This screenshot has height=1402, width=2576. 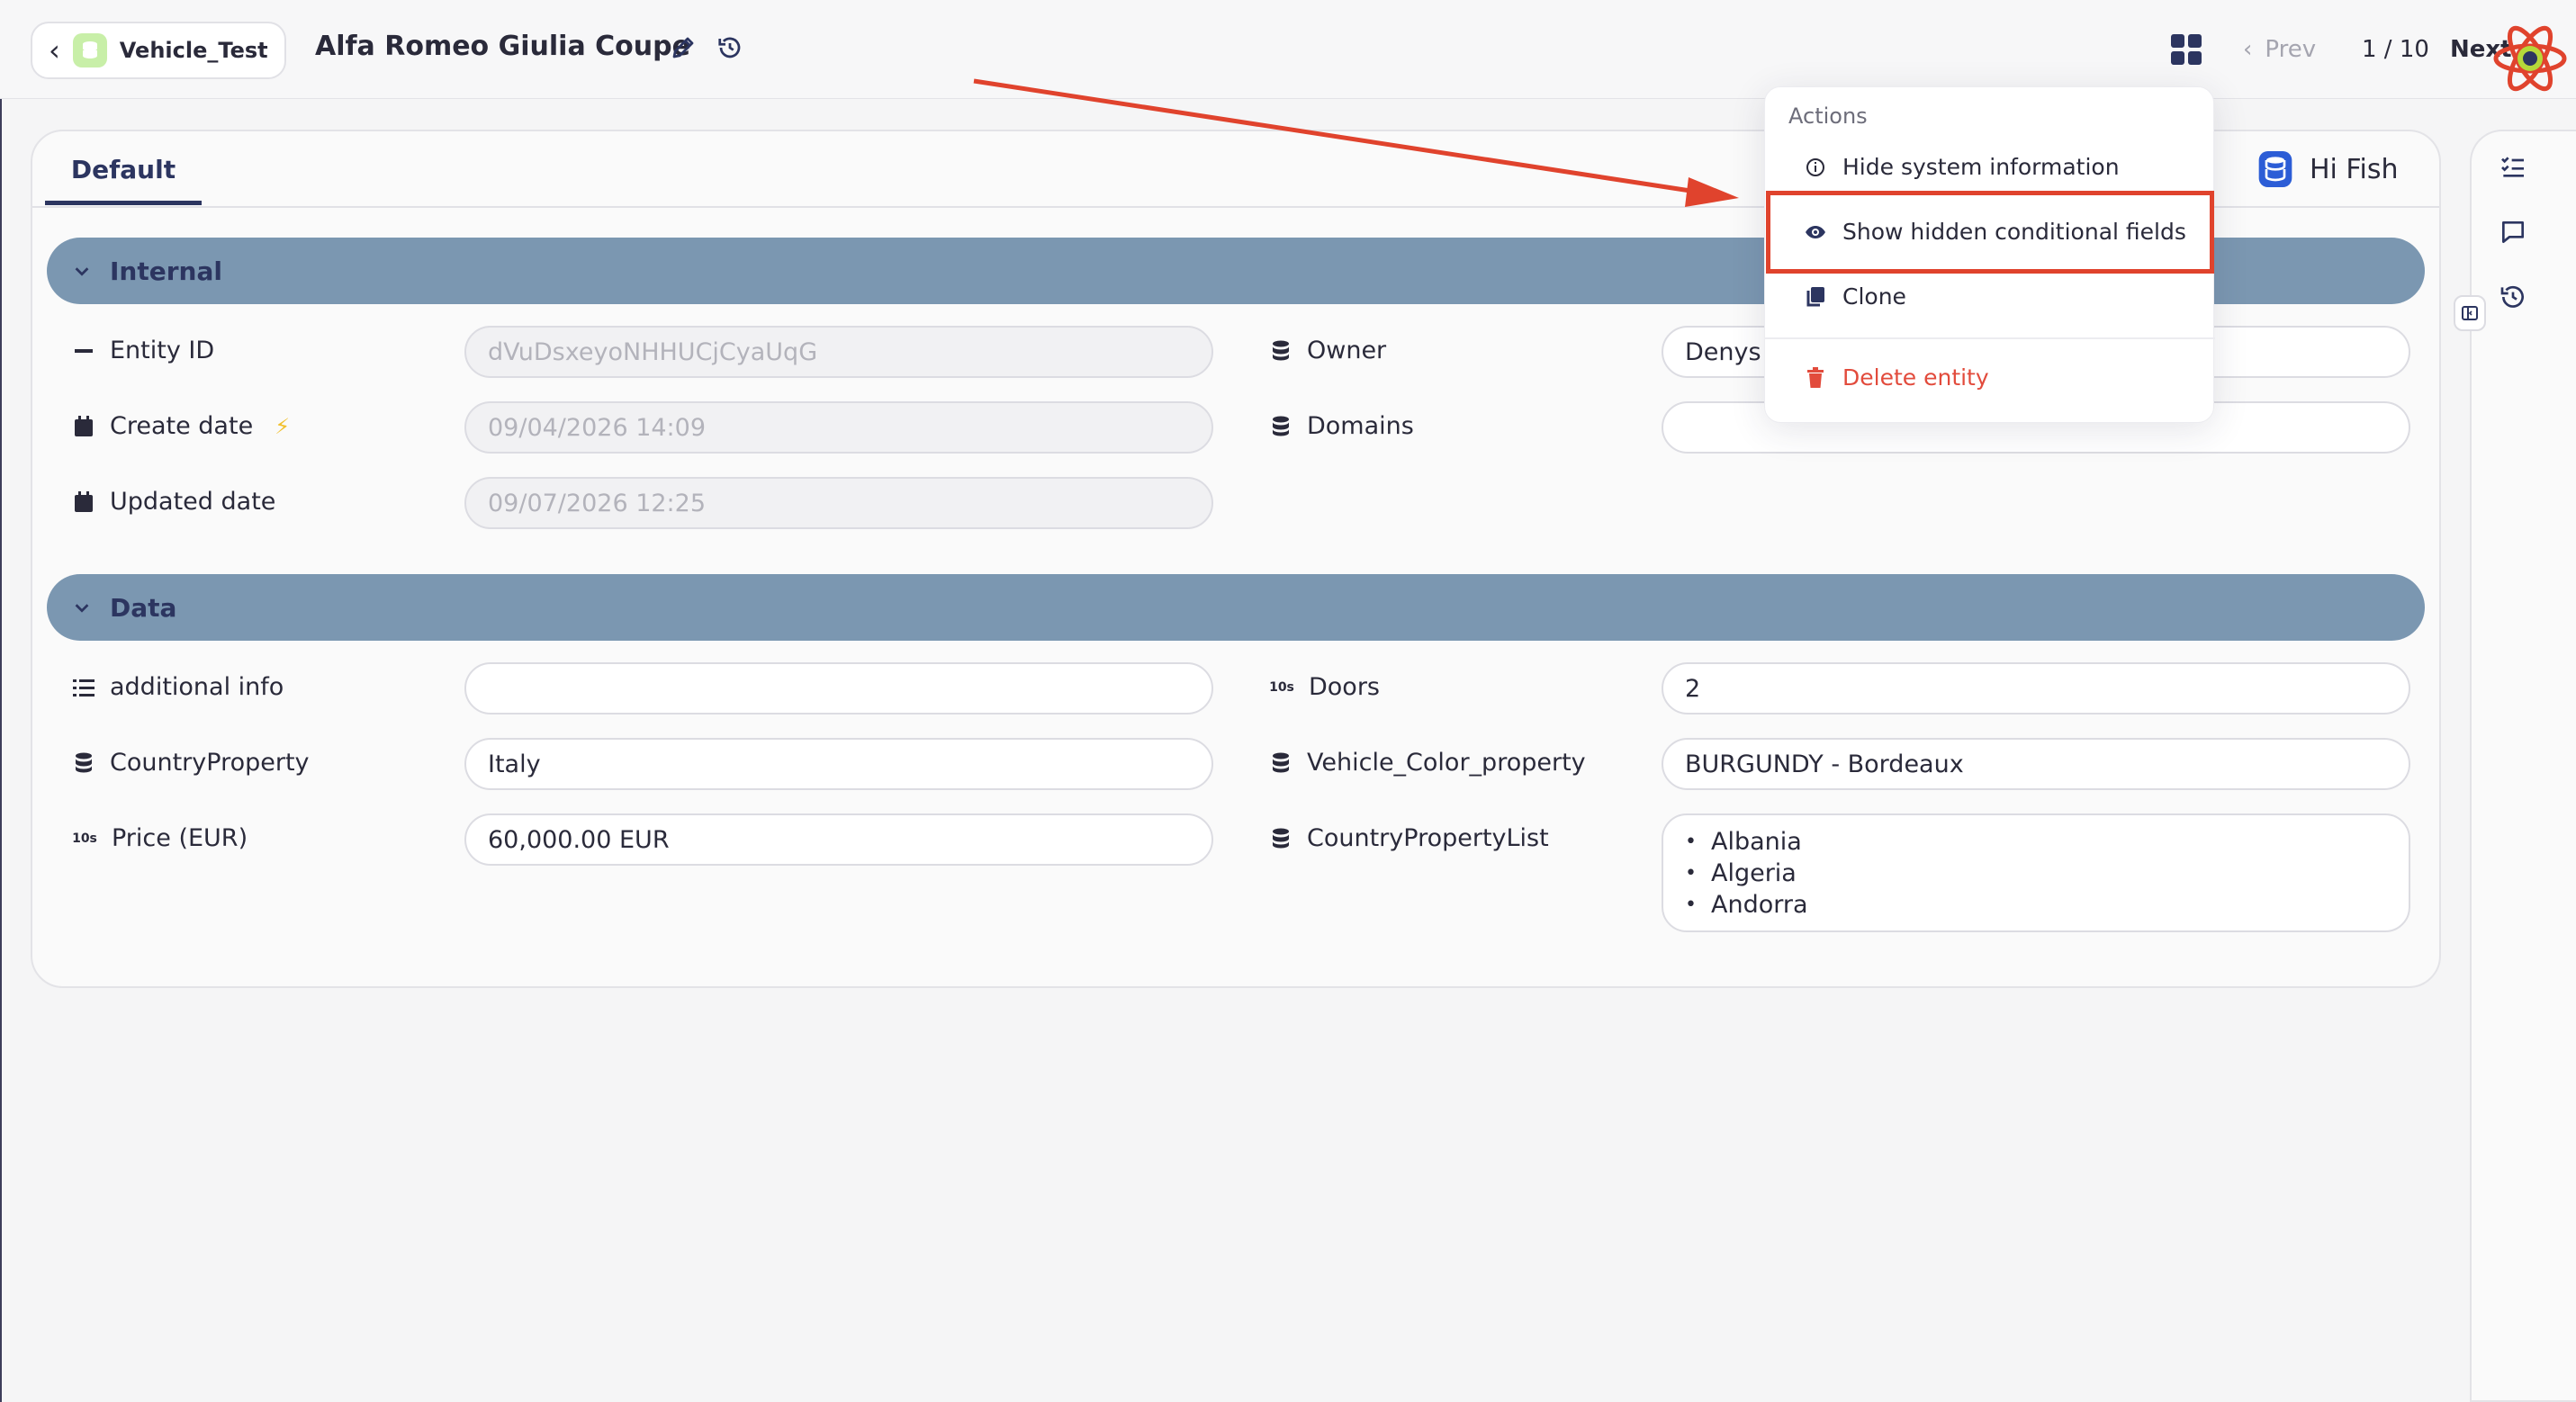 I want to click on field-label-entity-id: Entity ID, so click(x=143, y=350).